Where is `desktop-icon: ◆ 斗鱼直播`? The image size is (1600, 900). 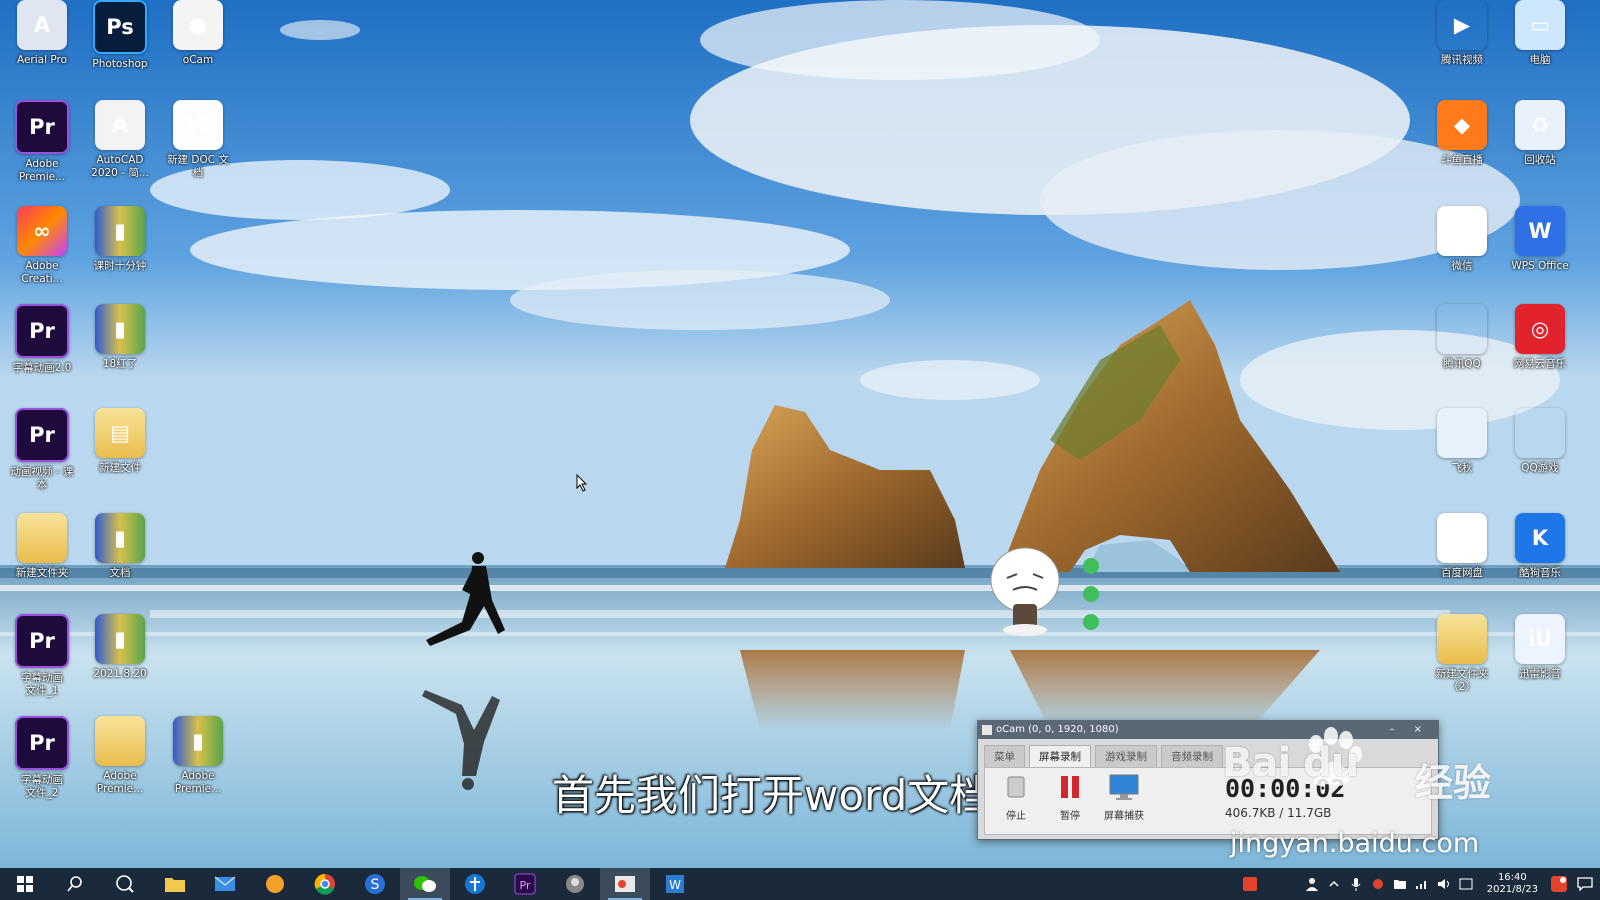 desktop-icon: ◆ 斗鱼直播 is located at coordinates (1462, 133).